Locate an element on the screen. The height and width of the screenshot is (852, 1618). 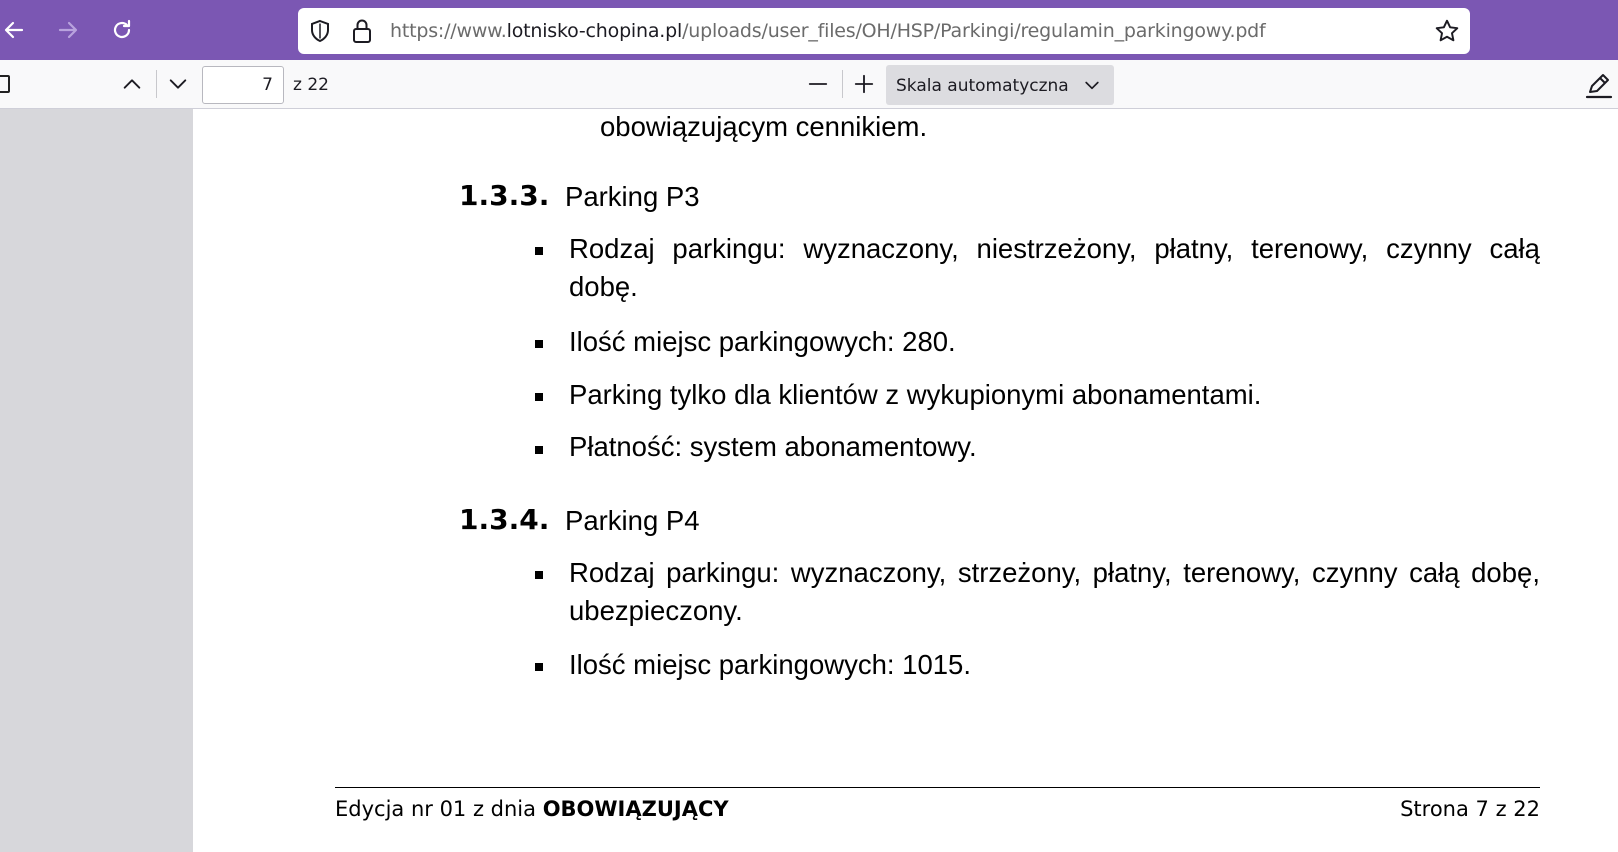
back-button is located at coordinates (17, 30).